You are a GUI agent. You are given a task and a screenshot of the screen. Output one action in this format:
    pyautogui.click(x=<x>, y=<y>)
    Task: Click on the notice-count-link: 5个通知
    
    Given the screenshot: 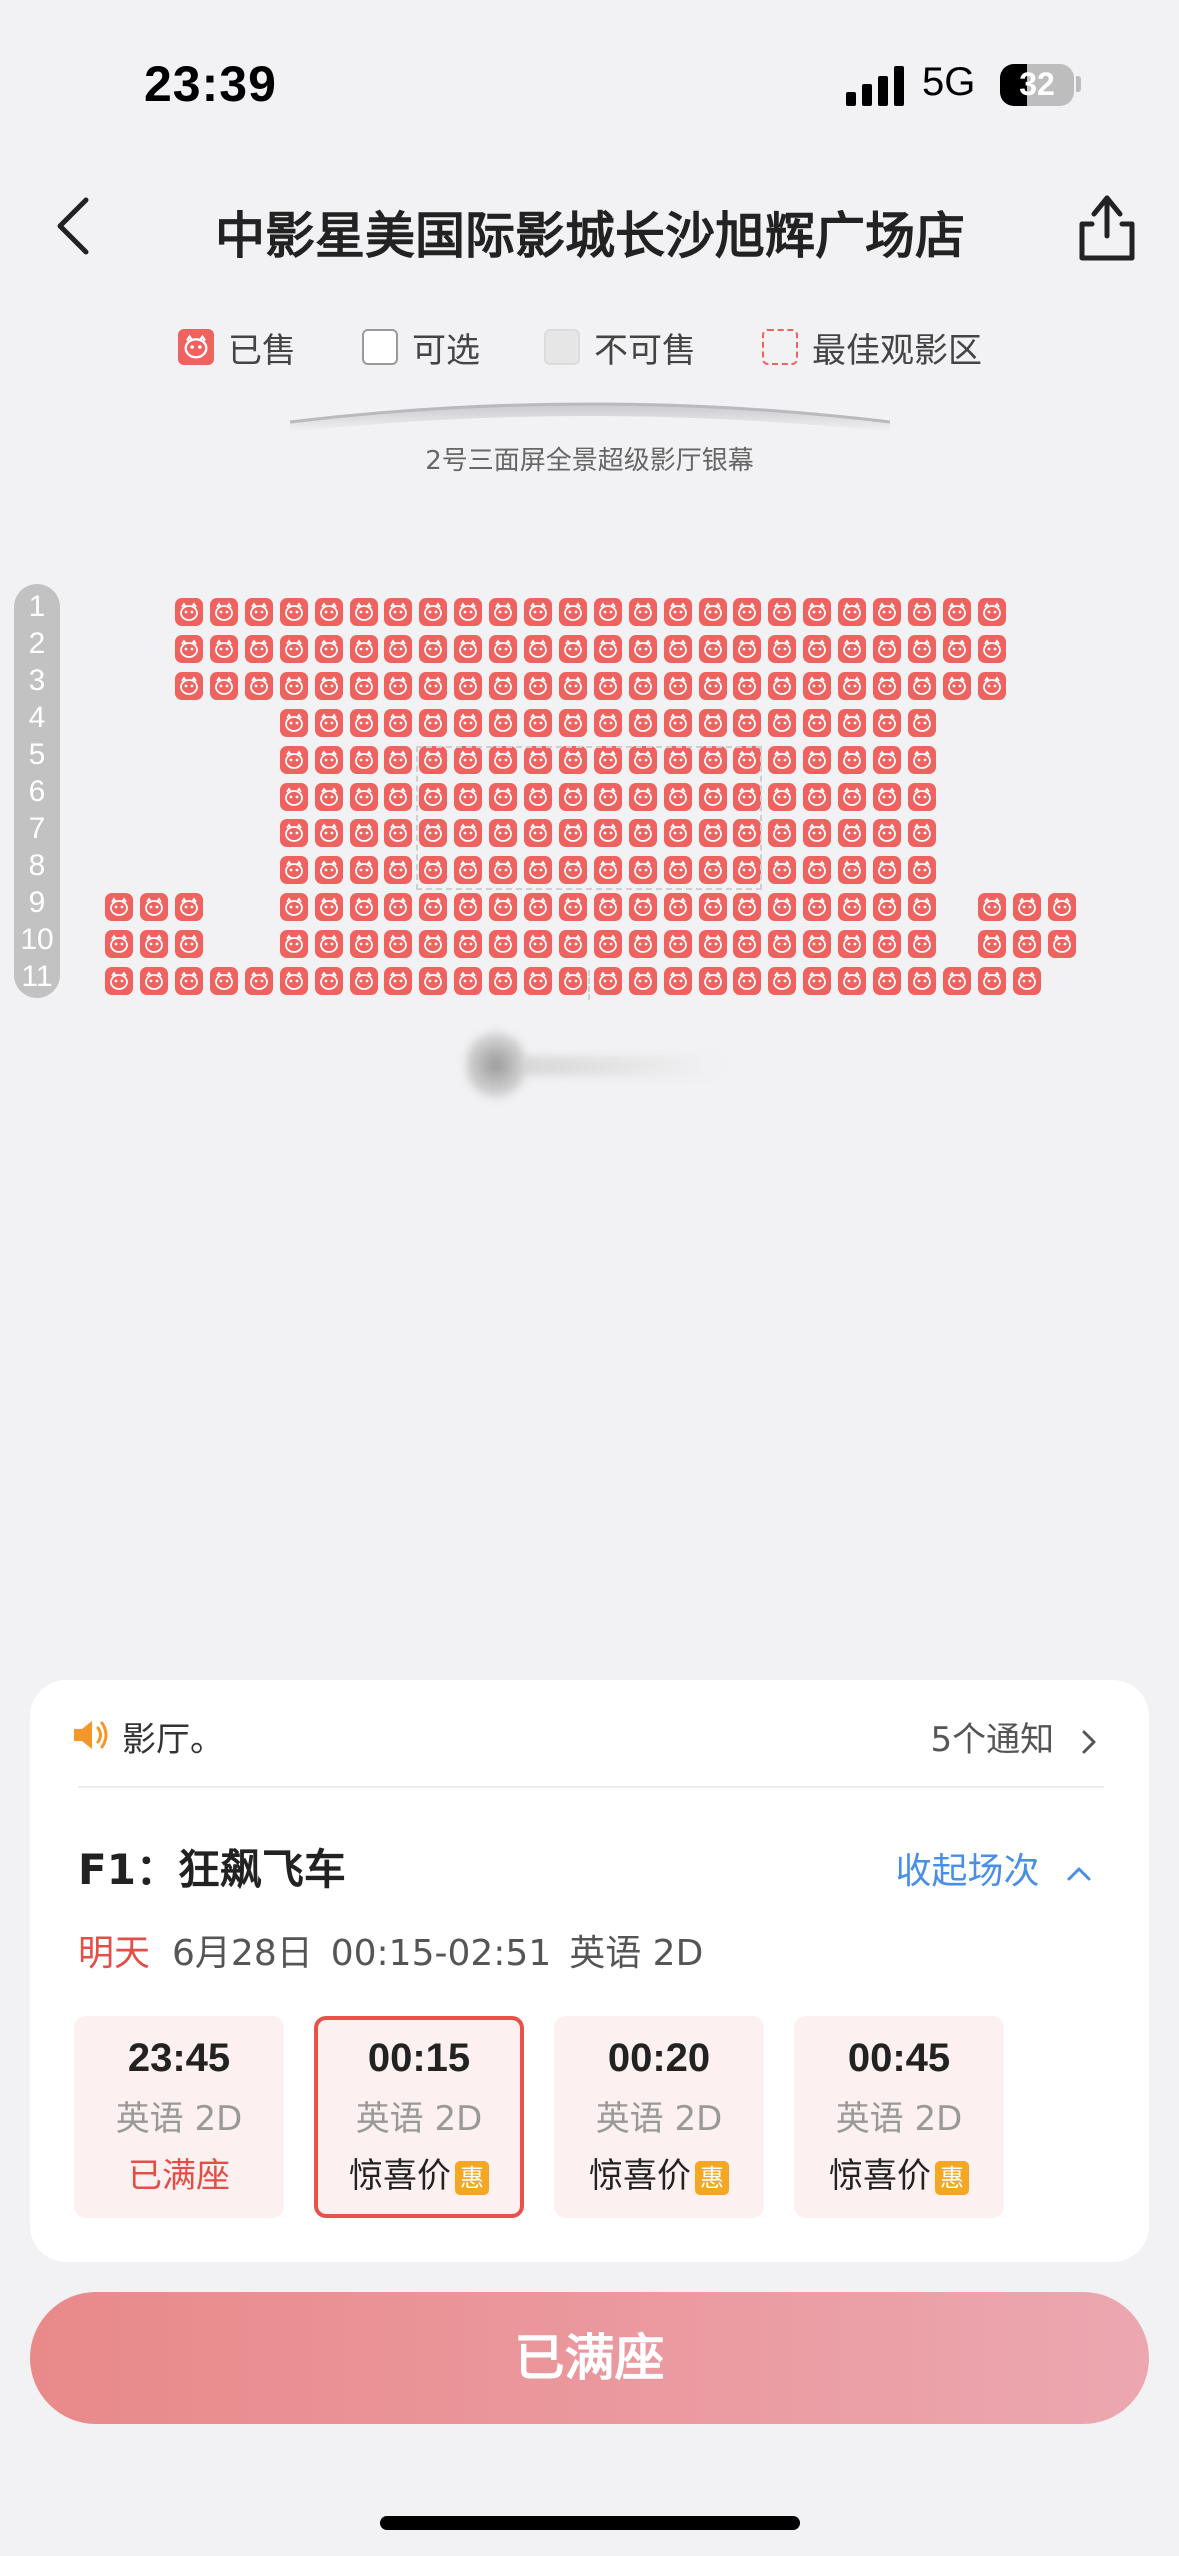 What is the action you would take?
    pyautogui.click(x=1015, y=1736)
    